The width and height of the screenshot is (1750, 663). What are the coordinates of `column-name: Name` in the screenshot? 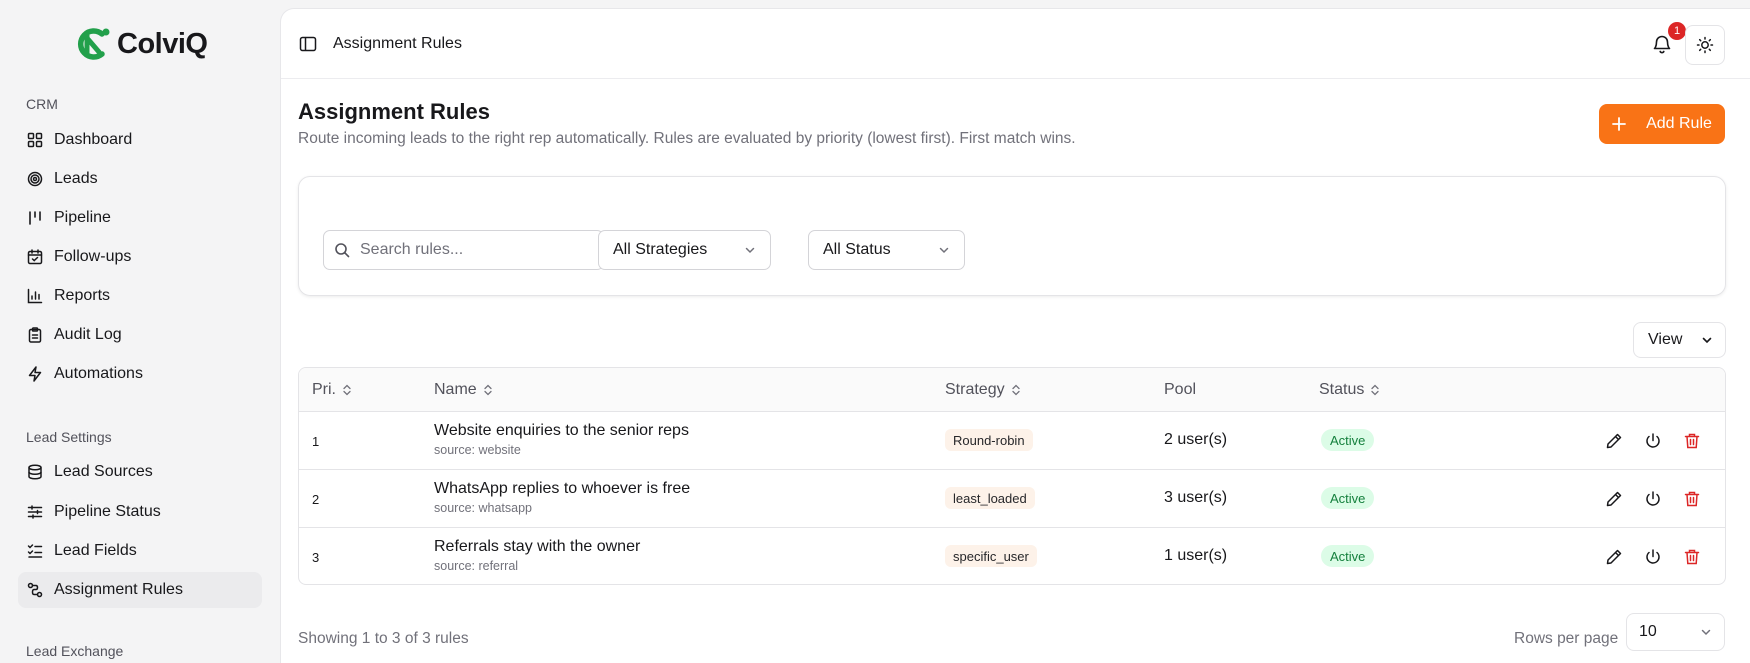 It's located at (463, 390).